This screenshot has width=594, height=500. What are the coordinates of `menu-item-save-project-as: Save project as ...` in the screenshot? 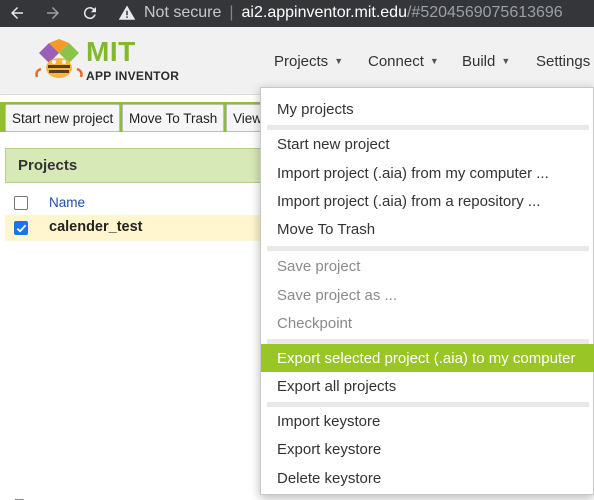 It's located at (337, 295).